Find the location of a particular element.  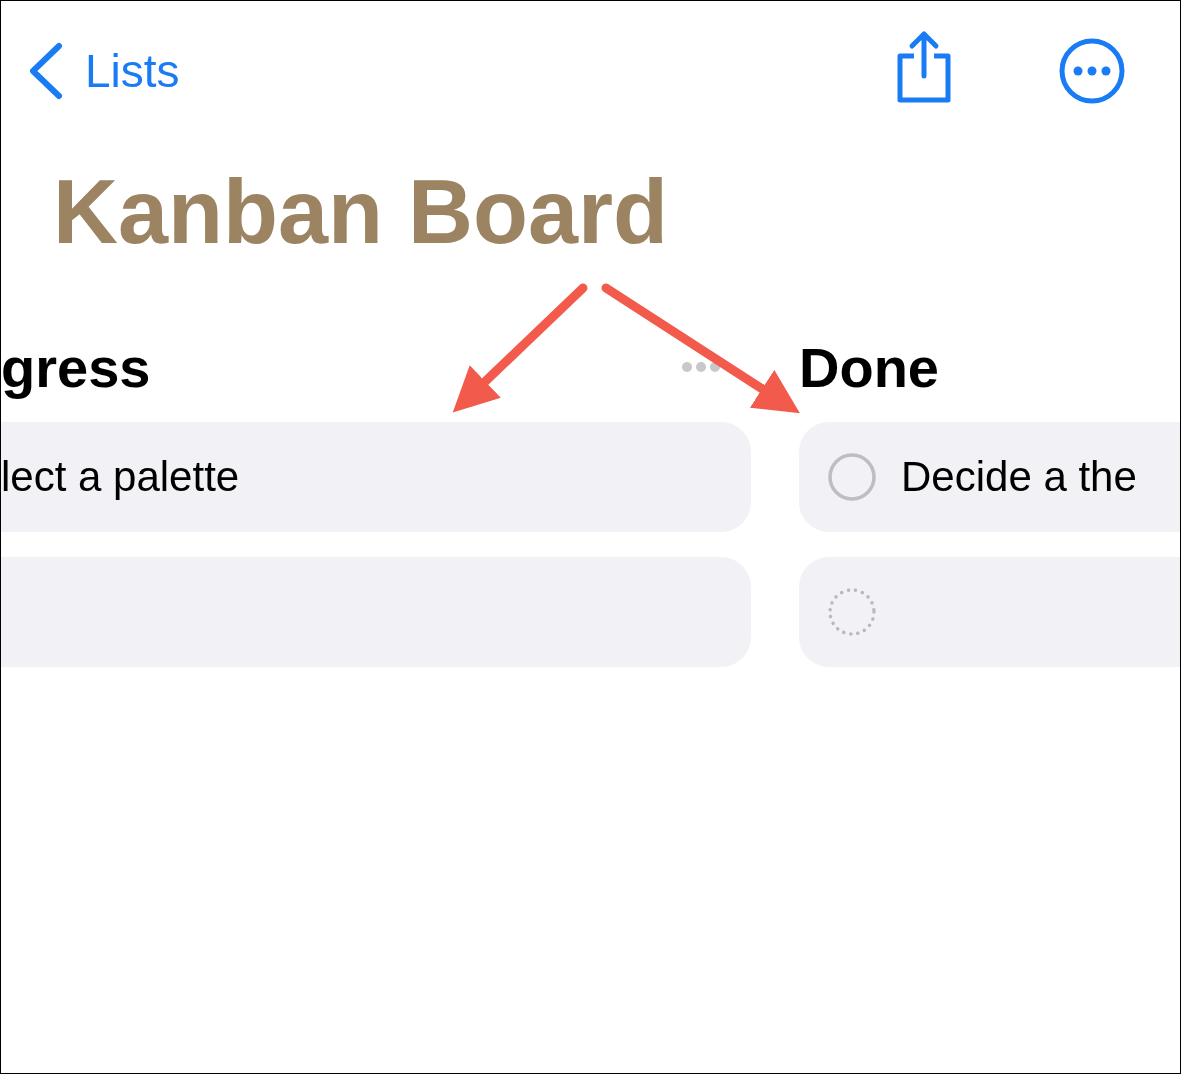

task-card: lect a palette is located at coordinates (376, 477).